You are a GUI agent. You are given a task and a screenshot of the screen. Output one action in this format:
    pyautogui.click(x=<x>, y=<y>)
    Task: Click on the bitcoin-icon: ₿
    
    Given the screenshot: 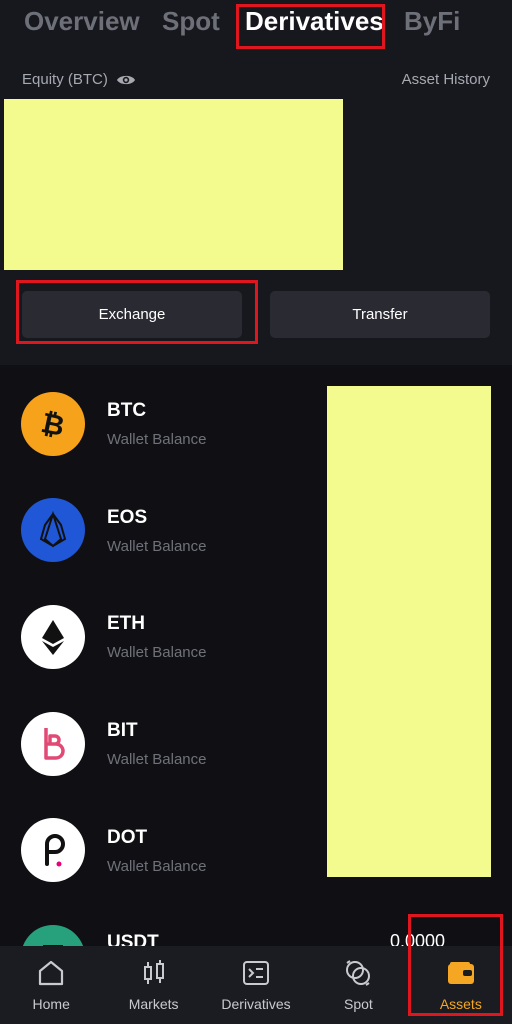 What is the action you would take?
    pyautogui.click(x=53, y=424)
    